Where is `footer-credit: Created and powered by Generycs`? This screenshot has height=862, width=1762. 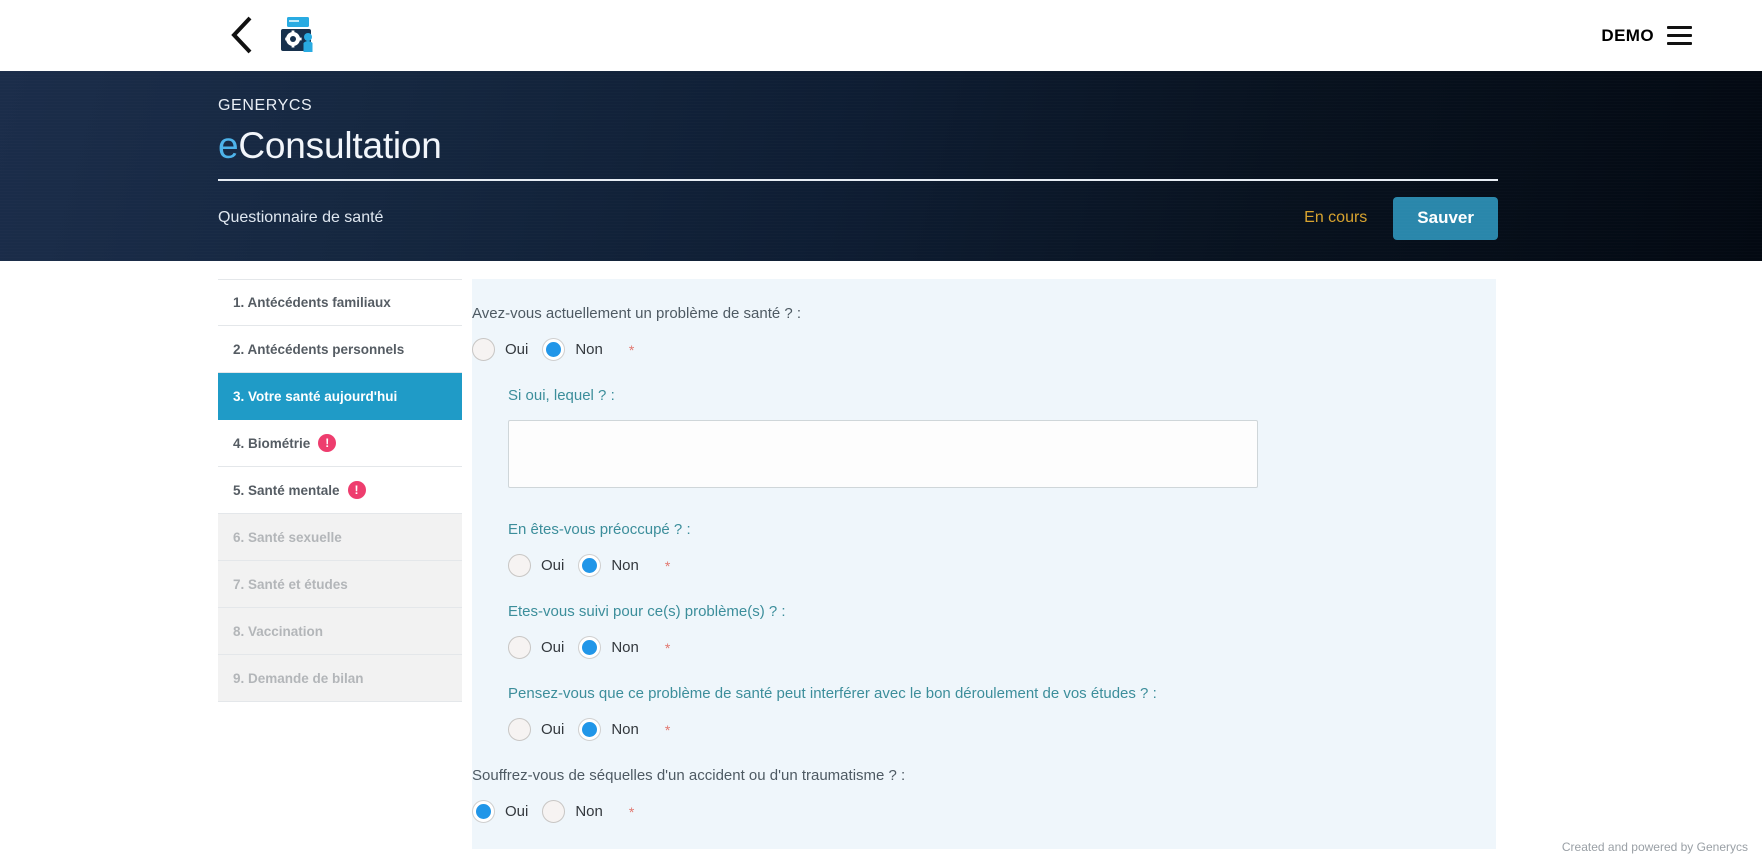
footer-credit: Created and powered by Generycs is located at coordinates (1654, 847).